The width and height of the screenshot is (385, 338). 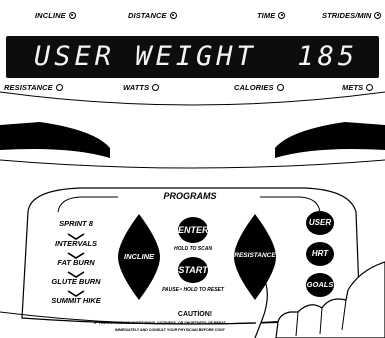 What do you see at coordinates (76, 223) in the screenshot?
I see `program-sprint-8: SPRINT 8` at bounding box center [76, 223].